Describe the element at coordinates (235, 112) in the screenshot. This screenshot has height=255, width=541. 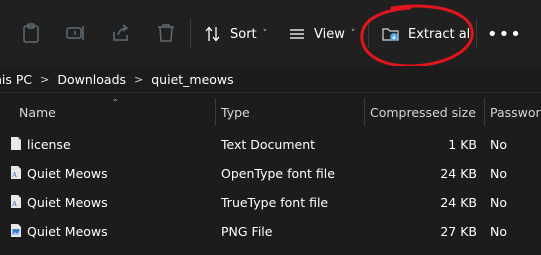
I see `column-header-type: Type` at that location.